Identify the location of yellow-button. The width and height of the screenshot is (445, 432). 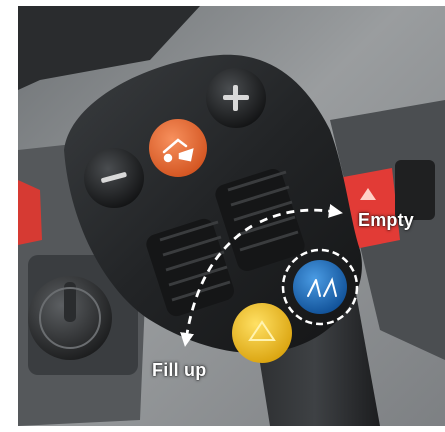
(262, 333).